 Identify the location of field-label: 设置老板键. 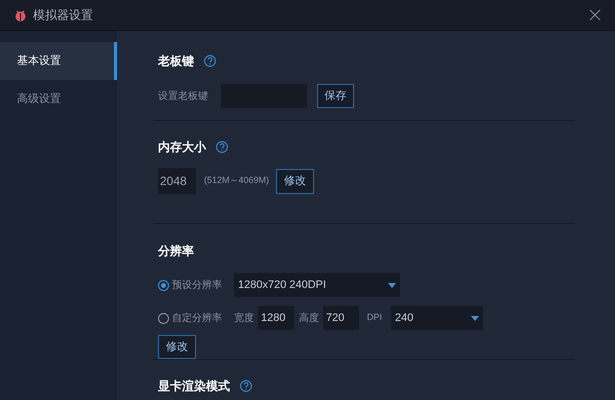
(183, 97).